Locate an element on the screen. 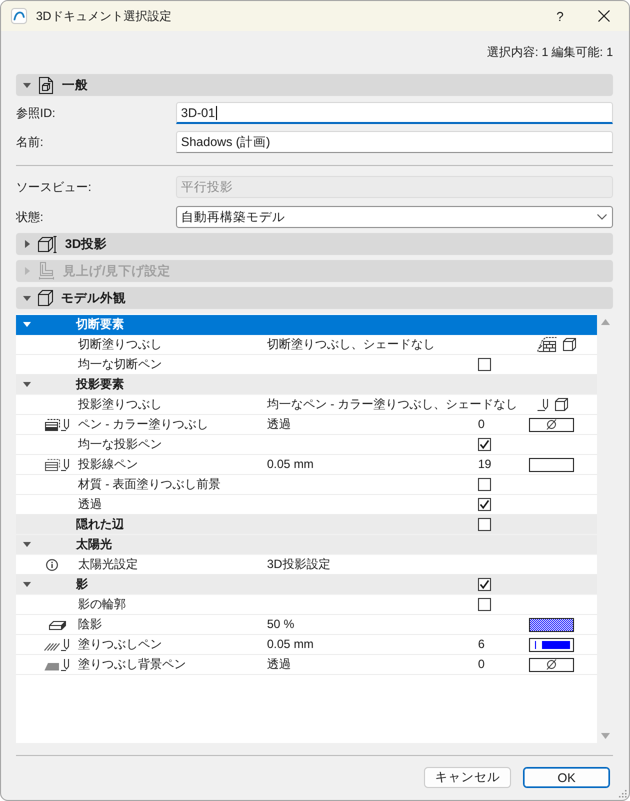 The height and width of the screenshot is (801, 630). property-label: 透過 is located at coordinates (89, 504).